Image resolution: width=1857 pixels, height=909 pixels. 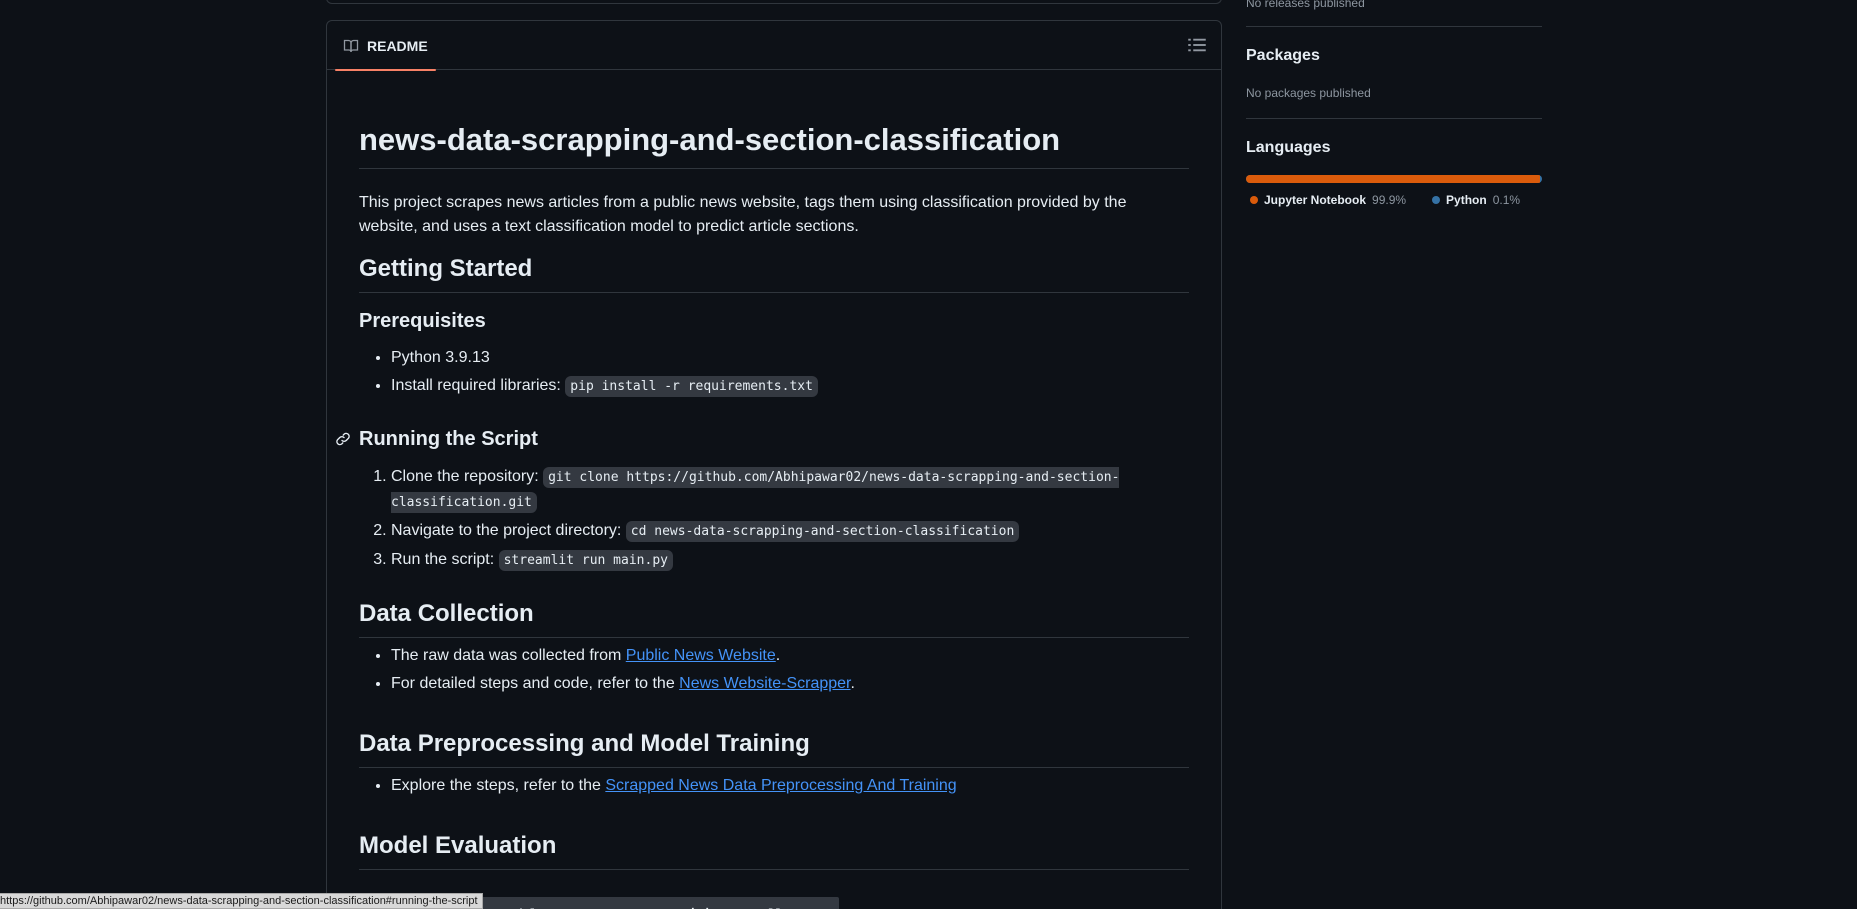 I want to click on packages-note: No packages published, so click(x=1308, y=93).